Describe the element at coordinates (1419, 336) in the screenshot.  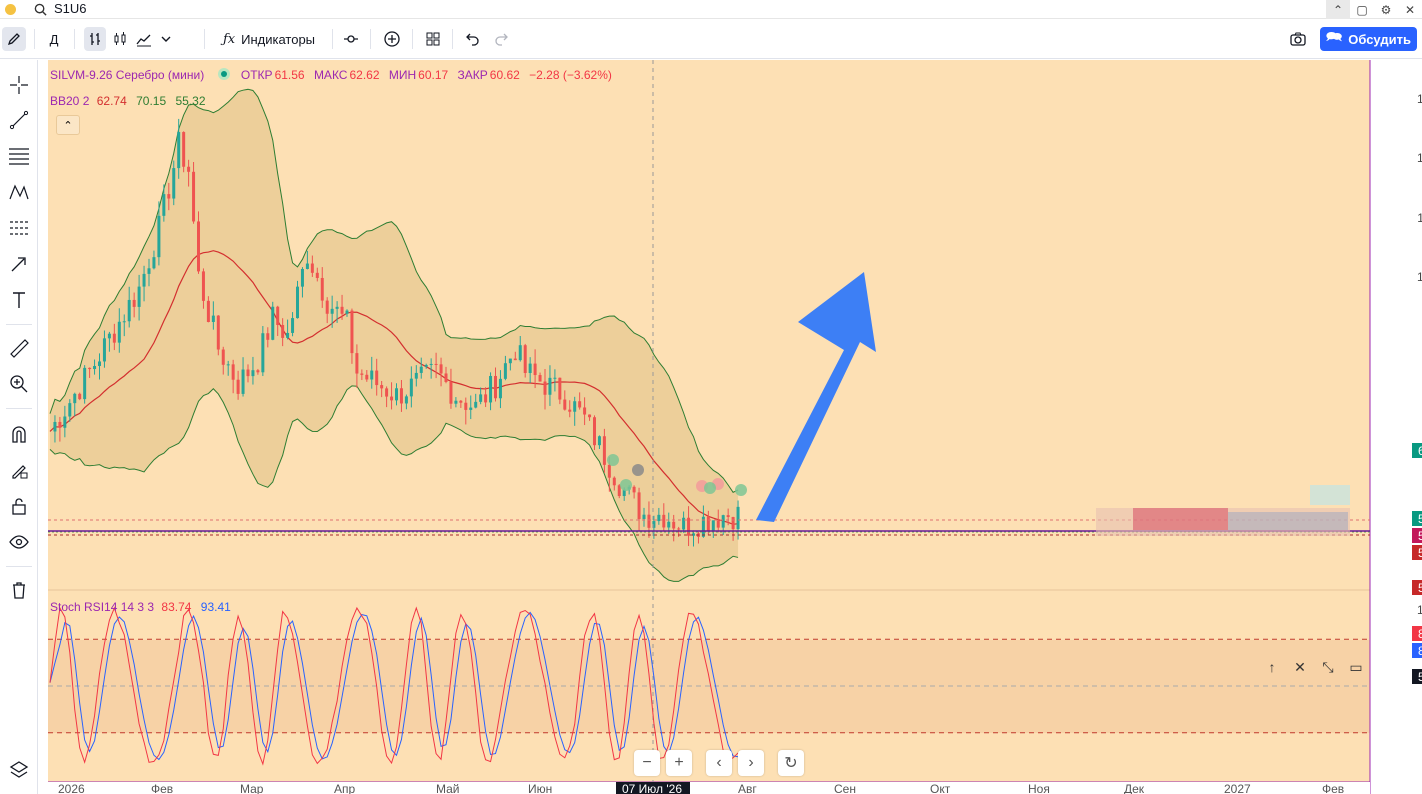
I see `price-axis-label: 90.00` at that location.